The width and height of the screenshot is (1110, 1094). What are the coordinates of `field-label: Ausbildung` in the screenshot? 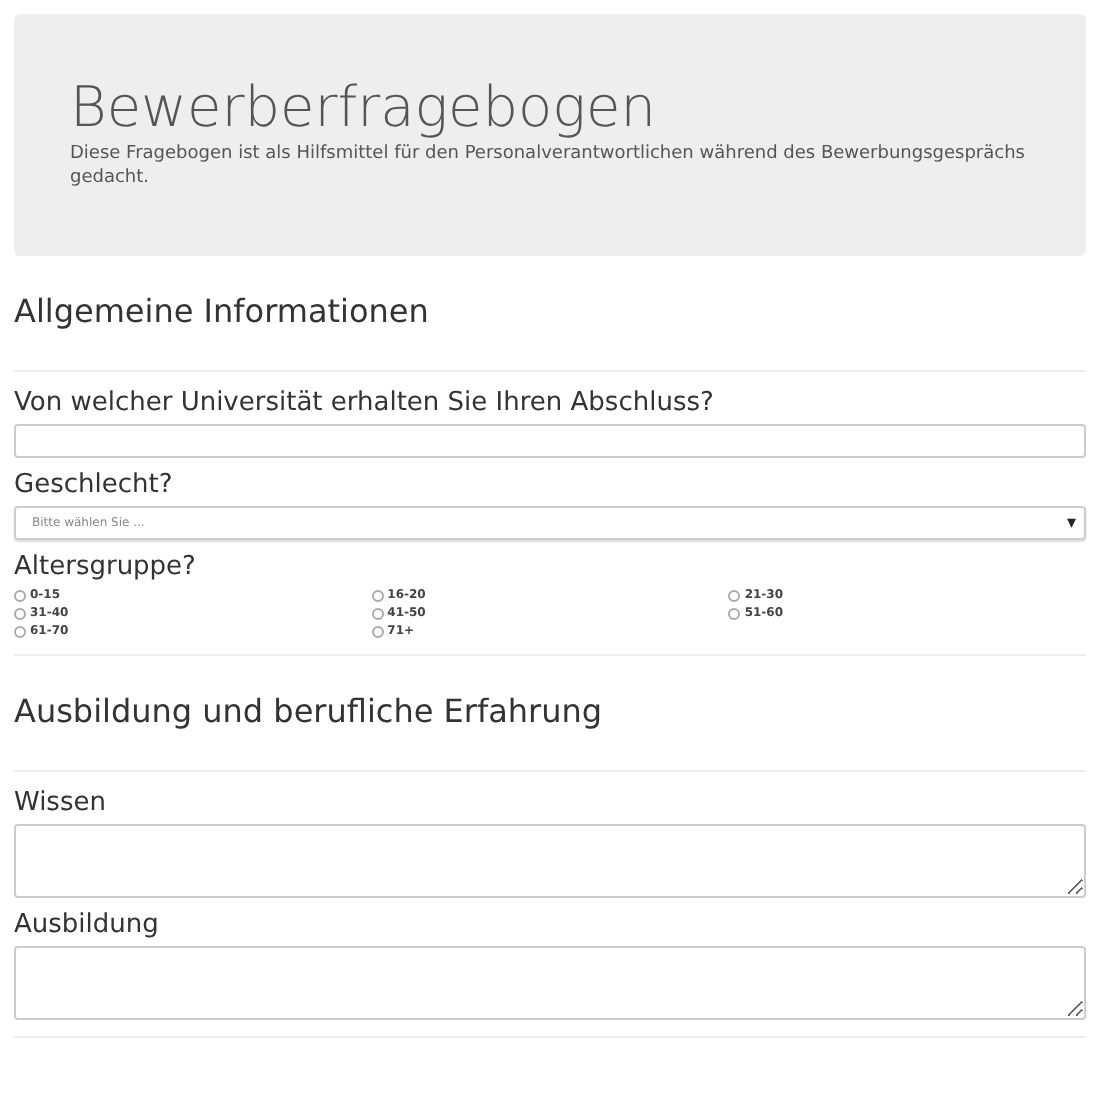 It's located at (87, 925).